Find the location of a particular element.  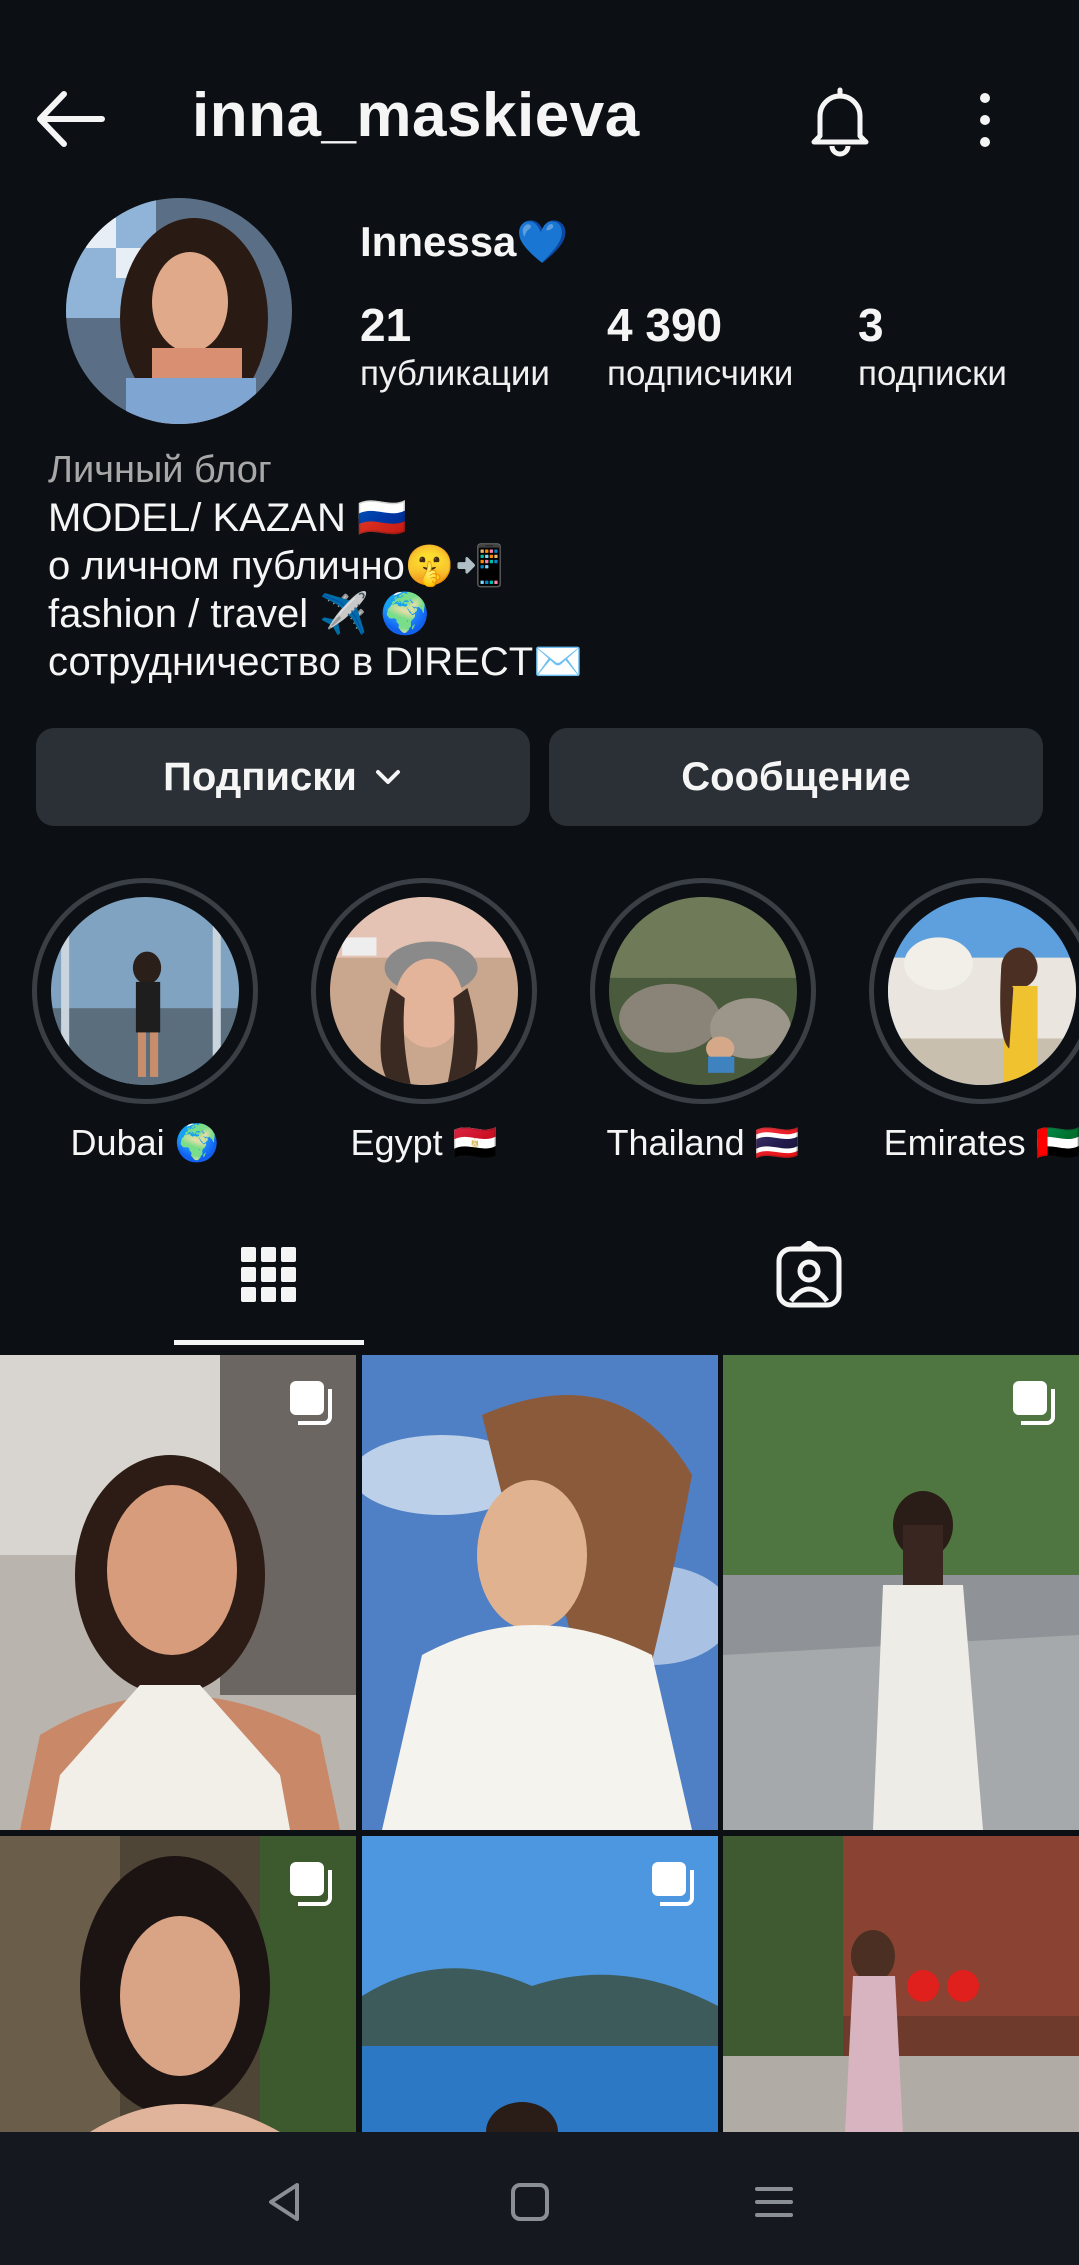

triangle-back-icon is located at coordinates (284, 2202).